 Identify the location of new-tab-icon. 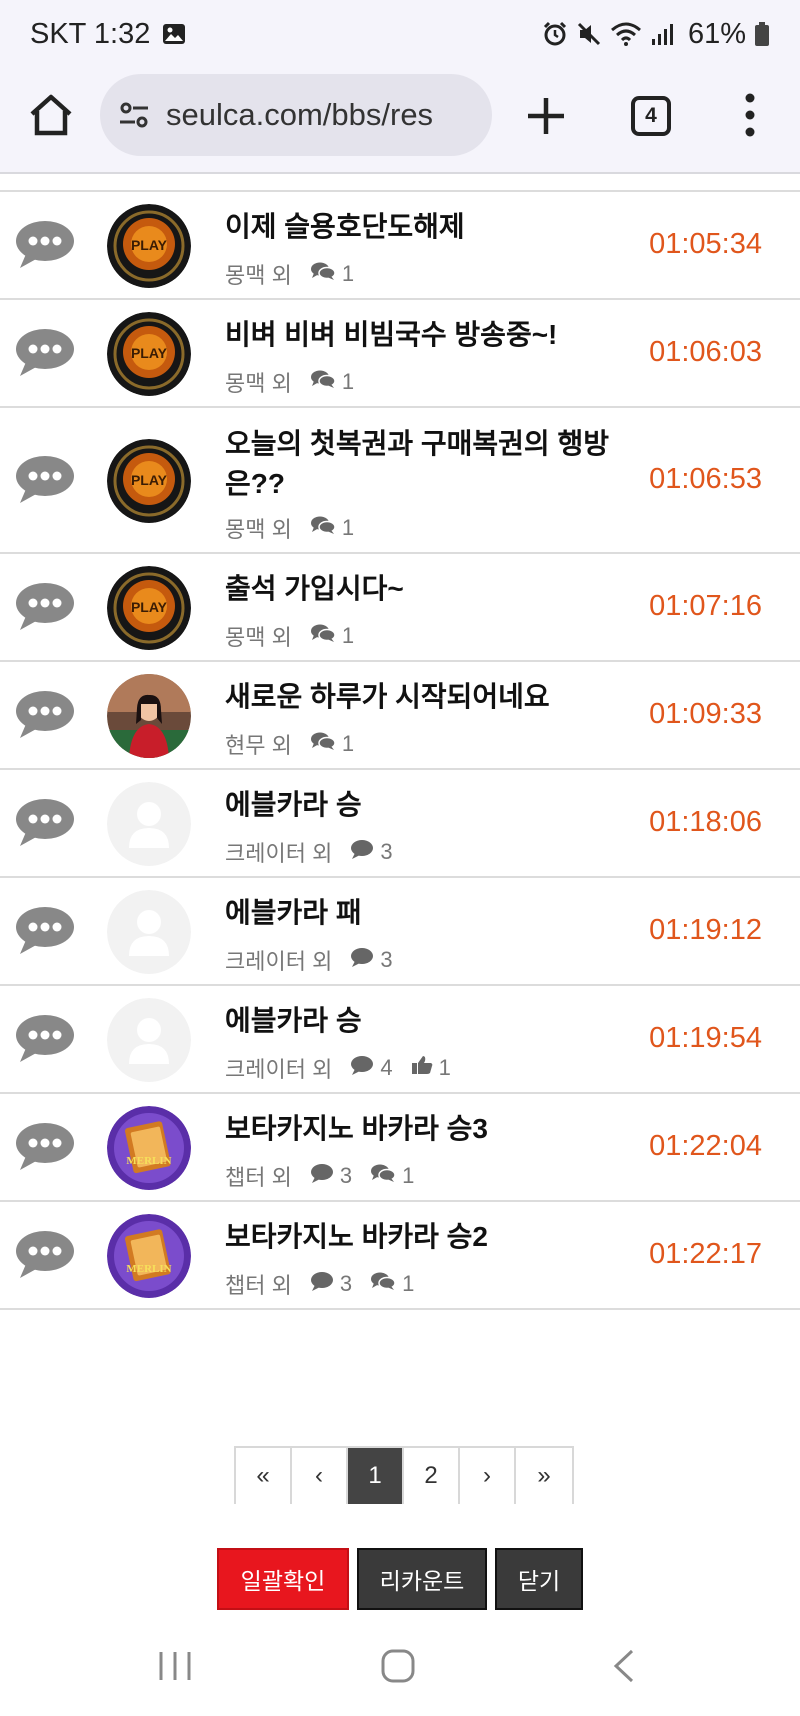
(546, 116).